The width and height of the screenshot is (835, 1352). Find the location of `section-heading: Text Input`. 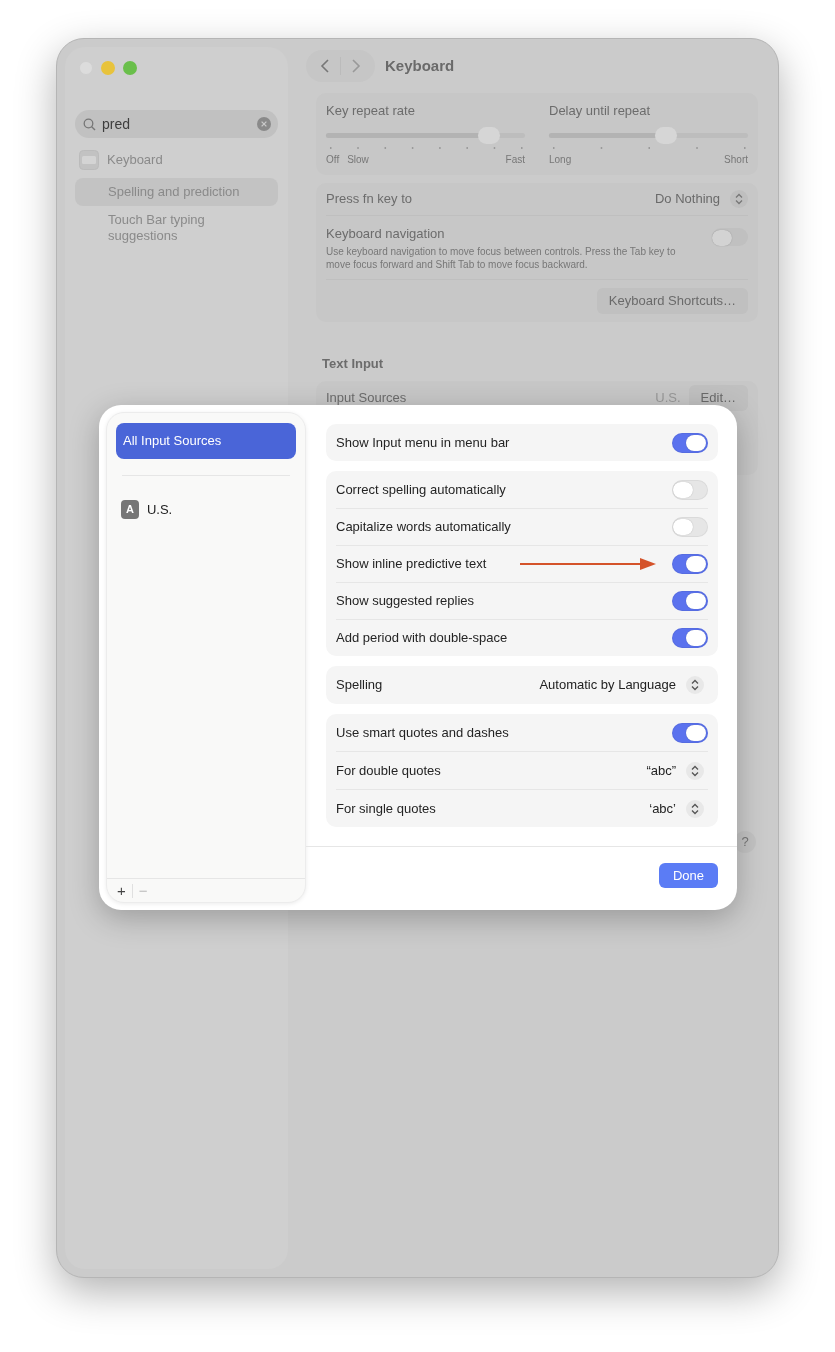

section-heading: Text Input is located at coordinates (353, 363).